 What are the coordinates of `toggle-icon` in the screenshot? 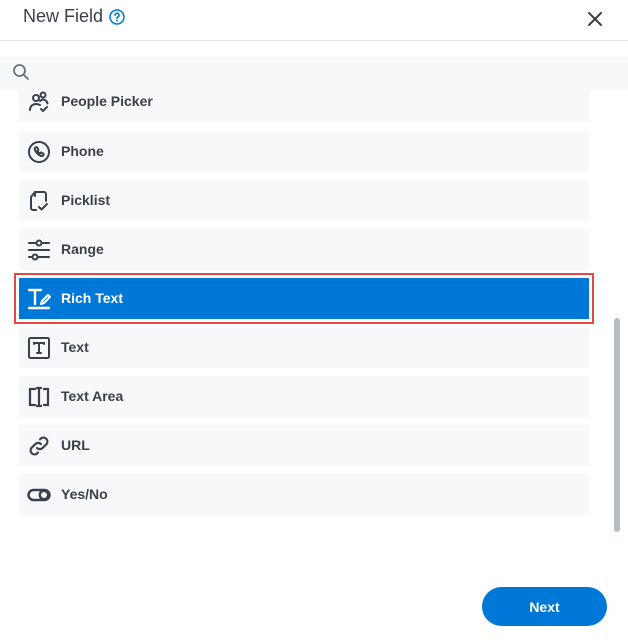 It's located at (39, 495).